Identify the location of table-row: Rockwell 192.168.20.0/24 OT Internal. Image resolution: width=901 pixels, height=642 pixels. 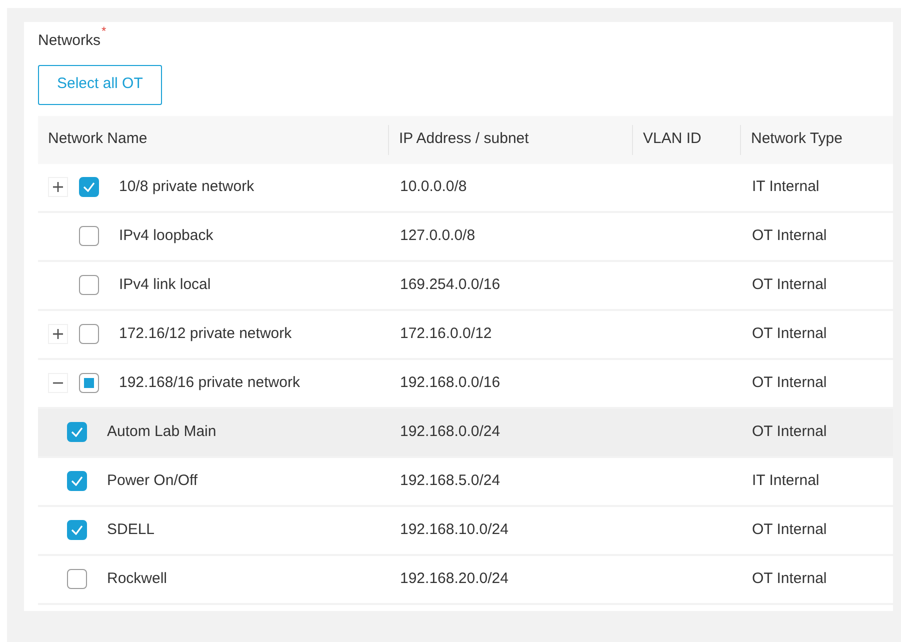
(465, 580).